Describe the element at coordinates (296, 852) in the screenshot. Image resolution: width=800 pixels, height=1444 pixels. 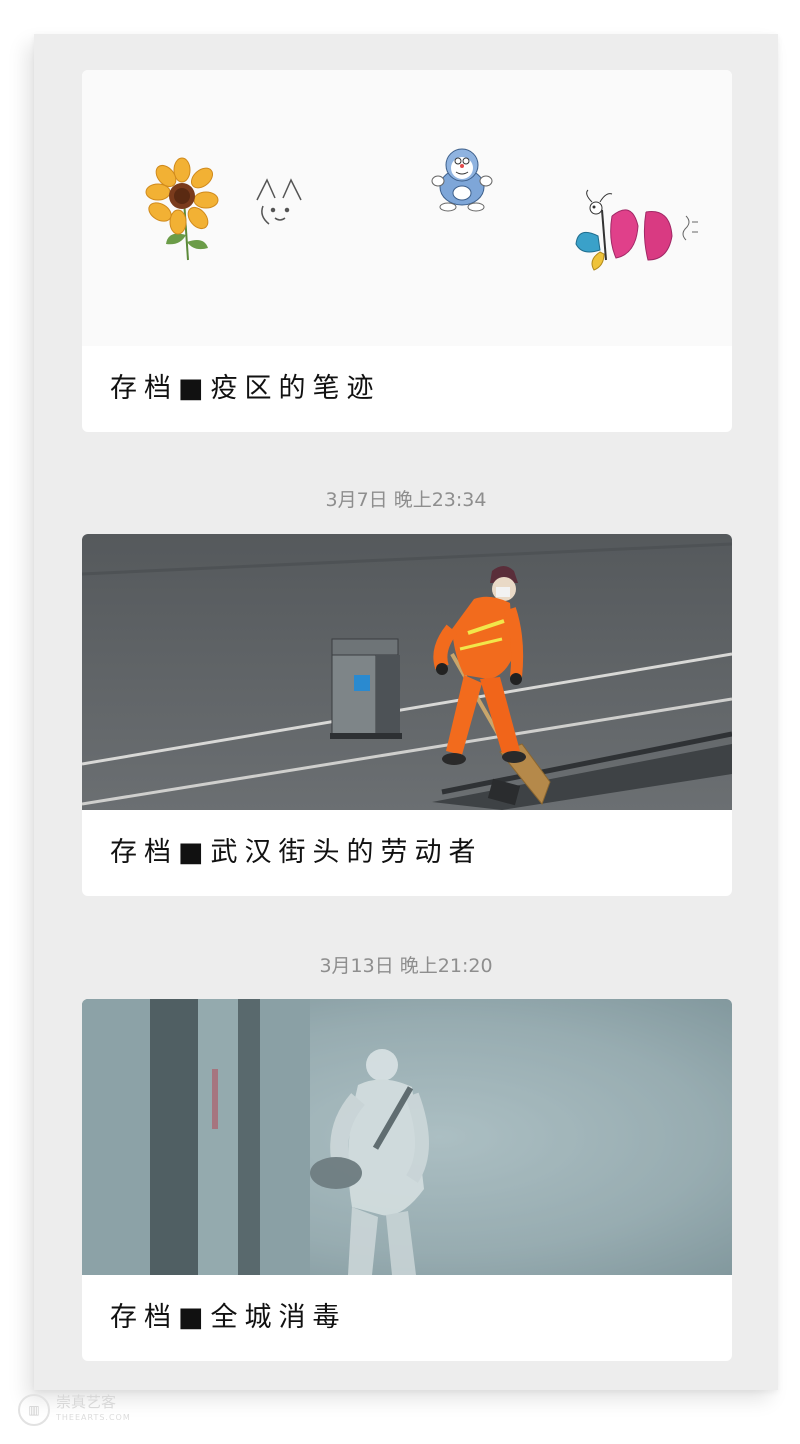
I see `article-title: 存档■武汉街头的劳动者` at that location.